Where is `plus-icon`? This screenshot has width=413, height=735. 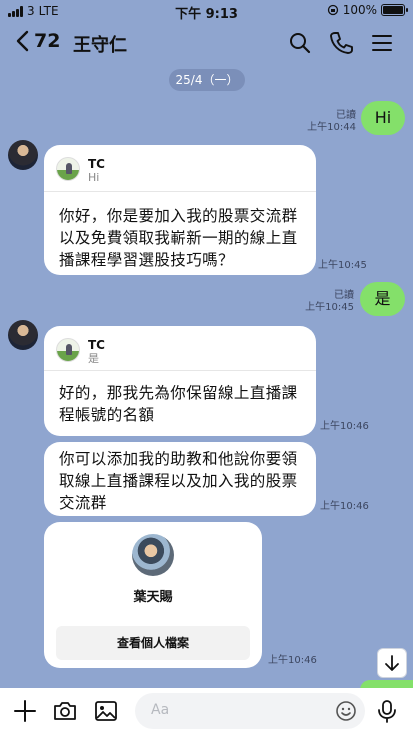
plus-icon is located at coordinates (25, 711).